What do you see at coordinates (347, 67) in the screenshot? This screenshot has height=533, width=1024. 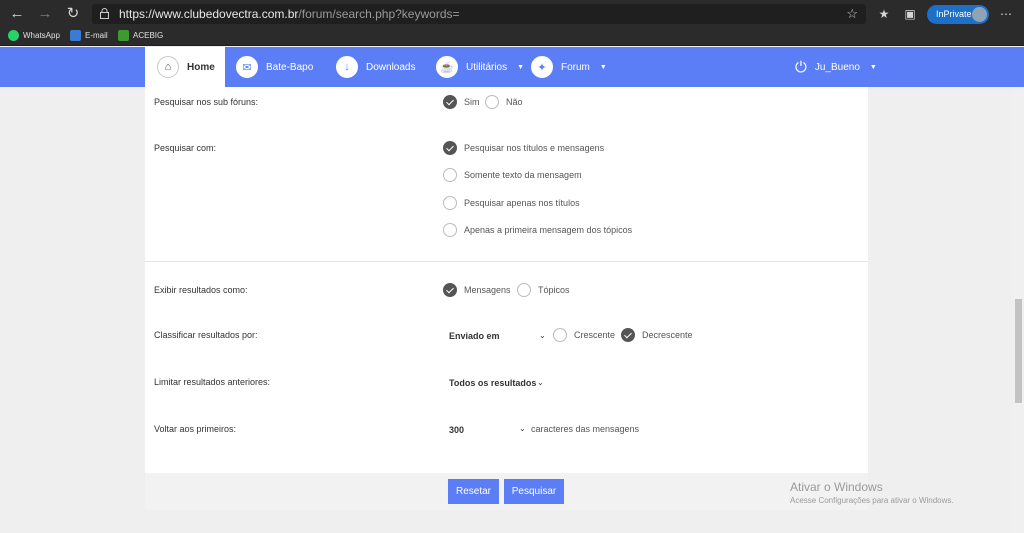 I see `cloud-download-icon: ↓` at bounding box center [347, 67].